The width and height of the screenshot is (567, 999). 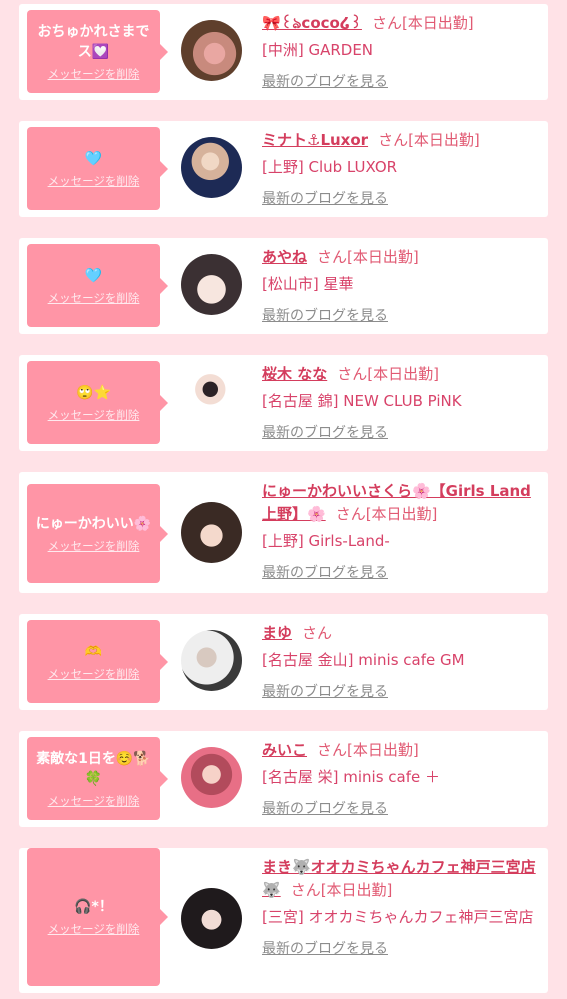 What do you see at coordinates (363, 660) in the screenshot?
I see `shop-name: [名古屋 金山] minis cafe GM` at bounding box center [363, 660].